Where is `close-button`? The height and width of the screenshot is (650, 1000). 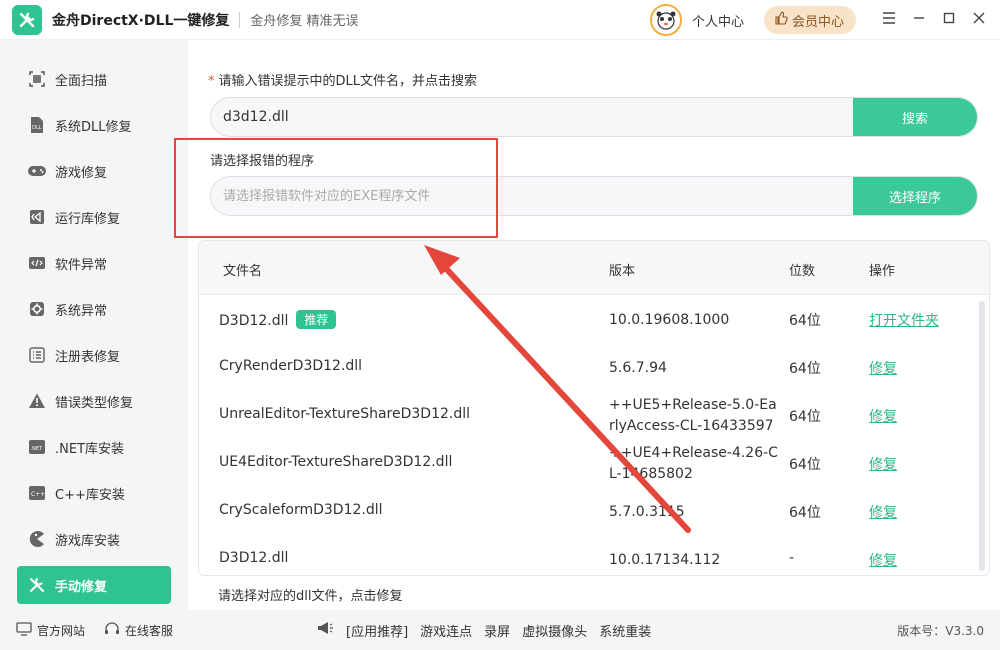
close-button is located at coordinates (979, 20).